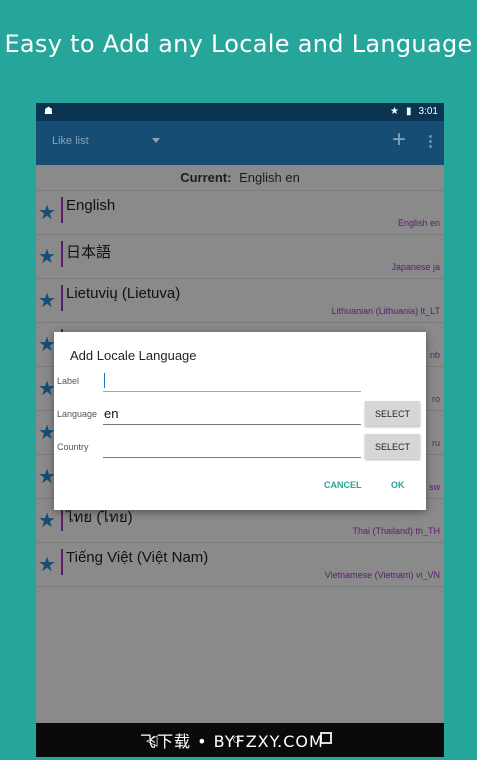 This screenshot has width=477, height=760. Describe the element at coordinates (89, 252) in the screenshot. I see `locale-name: 日本語` at that location.